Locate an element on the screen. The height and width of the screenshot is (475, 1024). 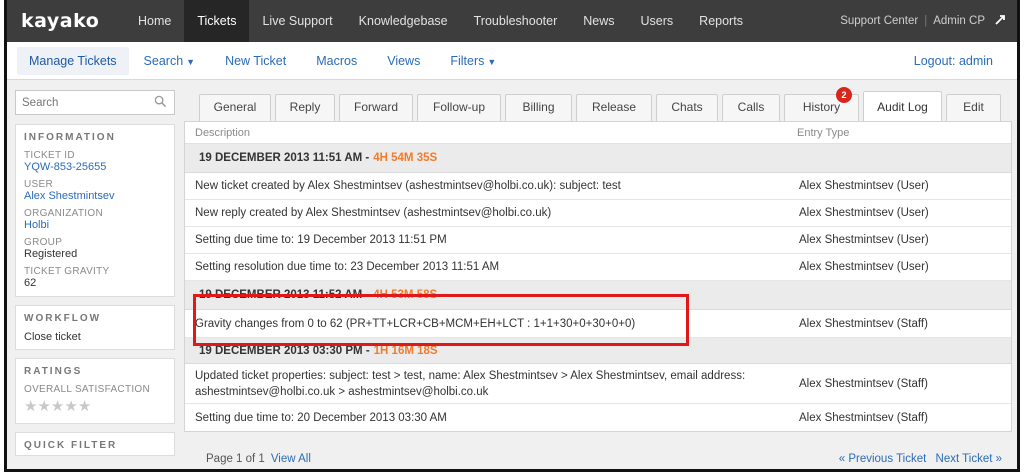
page-indicator: Page 1 of 1 is located at coordinates (235, 459).